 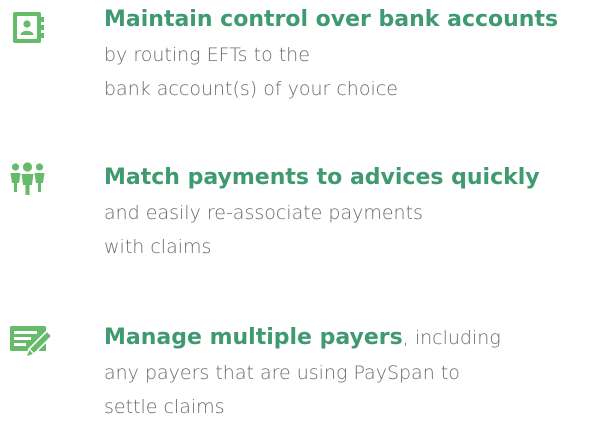 What do you see at coordinates (207, 55) in the screenshot?
I see `feature-description-line: by routing EFTs to the` at bounding box center [207, 55].